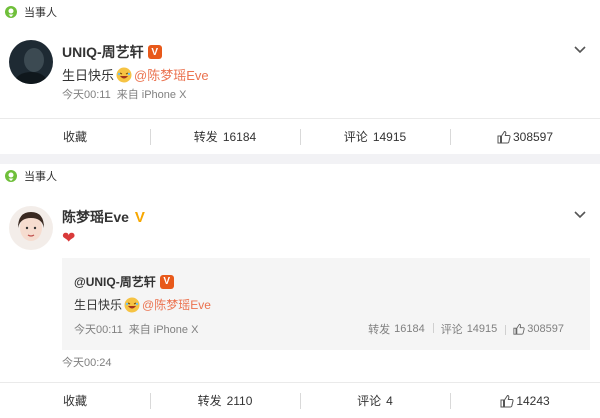  What do you see at coordinates (95, 217) in the screenshot?
I see `author-name: 陈梦瑶Eve` at bounding box center [95, 217].